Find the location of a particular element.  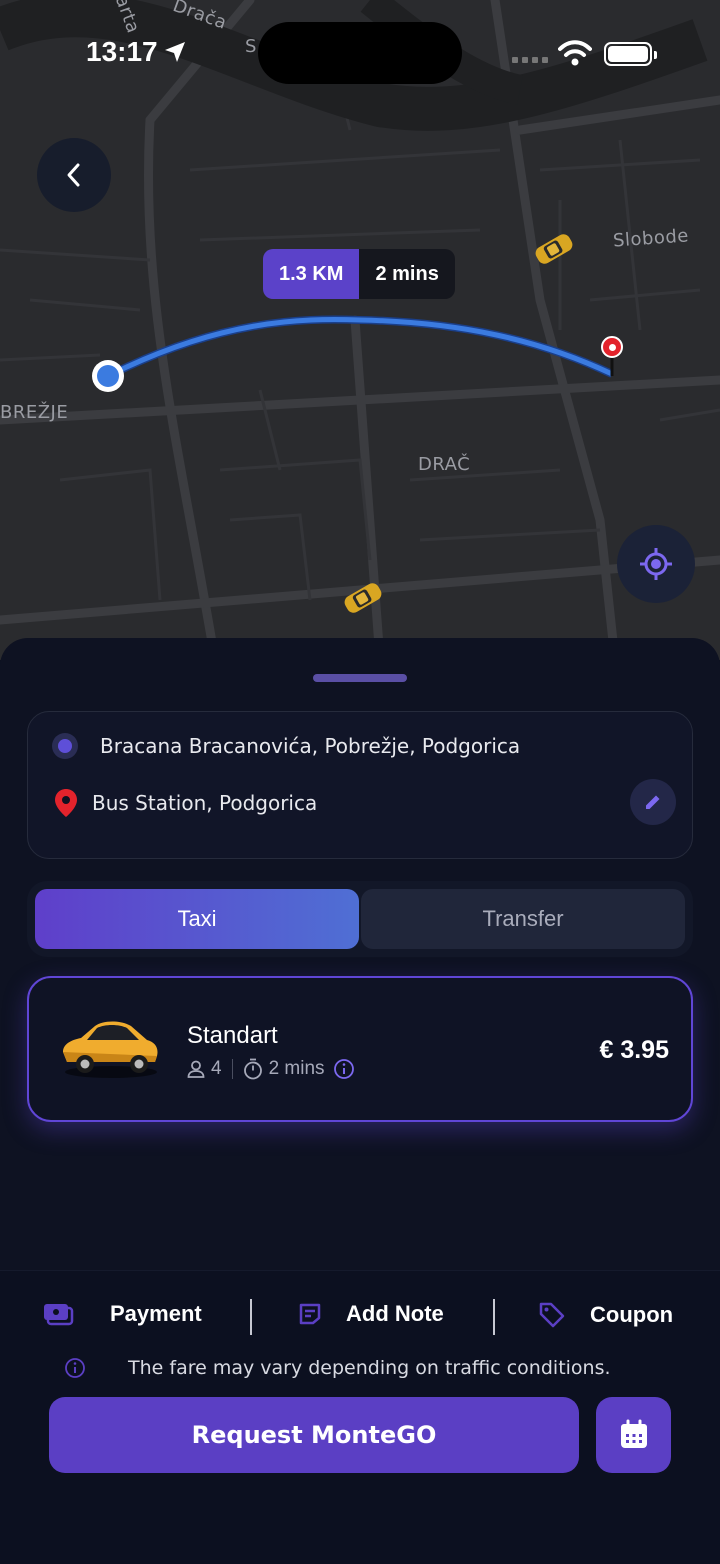

coupon-label: Coupon is located at coordinates (632, 1314).